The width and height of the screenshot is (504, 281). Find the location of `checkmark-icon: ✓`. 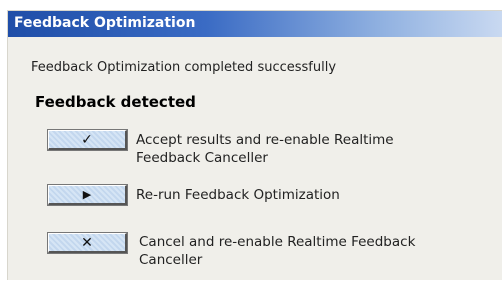

checkmark-icon: ✓ is located at coordinates (87, 139).